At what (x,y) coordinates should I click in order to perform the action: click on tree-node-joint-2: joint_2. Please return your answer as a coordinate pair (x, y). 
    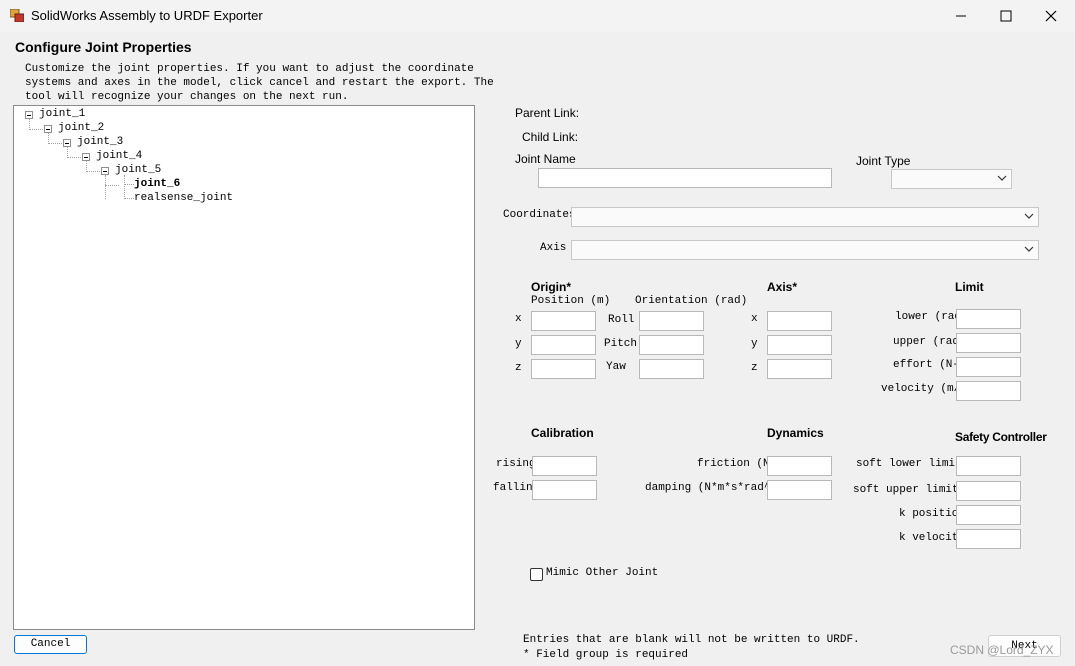
    Looking at the image, I should click on (81, 128).